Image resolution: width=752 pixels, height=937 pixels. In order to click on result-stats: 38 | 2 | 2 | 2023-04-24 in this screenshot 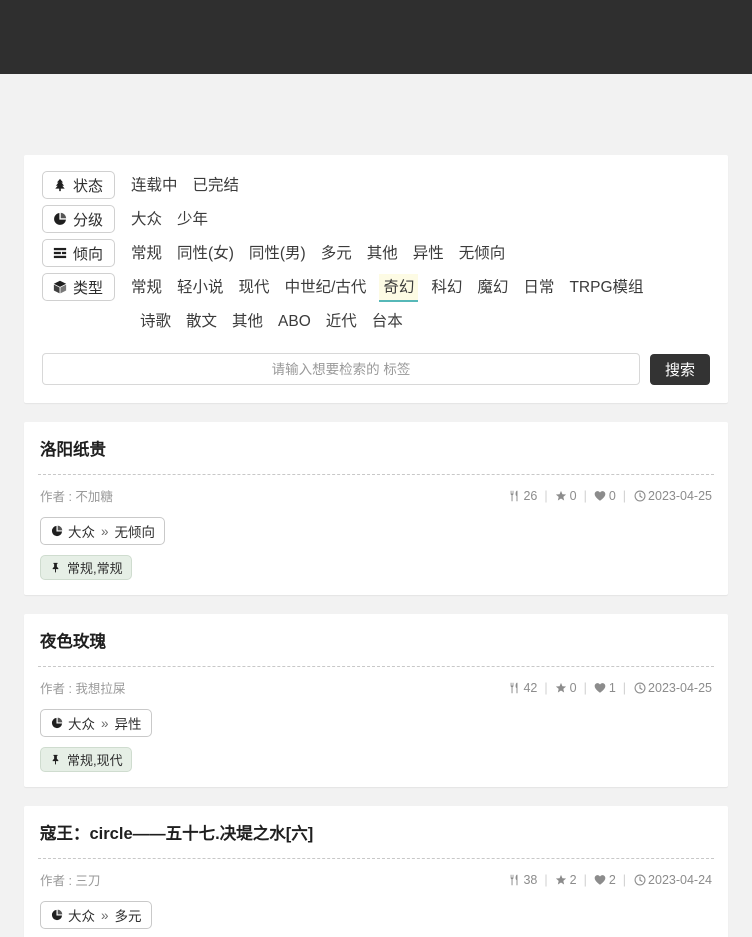, I will do `click(610, 880)`.